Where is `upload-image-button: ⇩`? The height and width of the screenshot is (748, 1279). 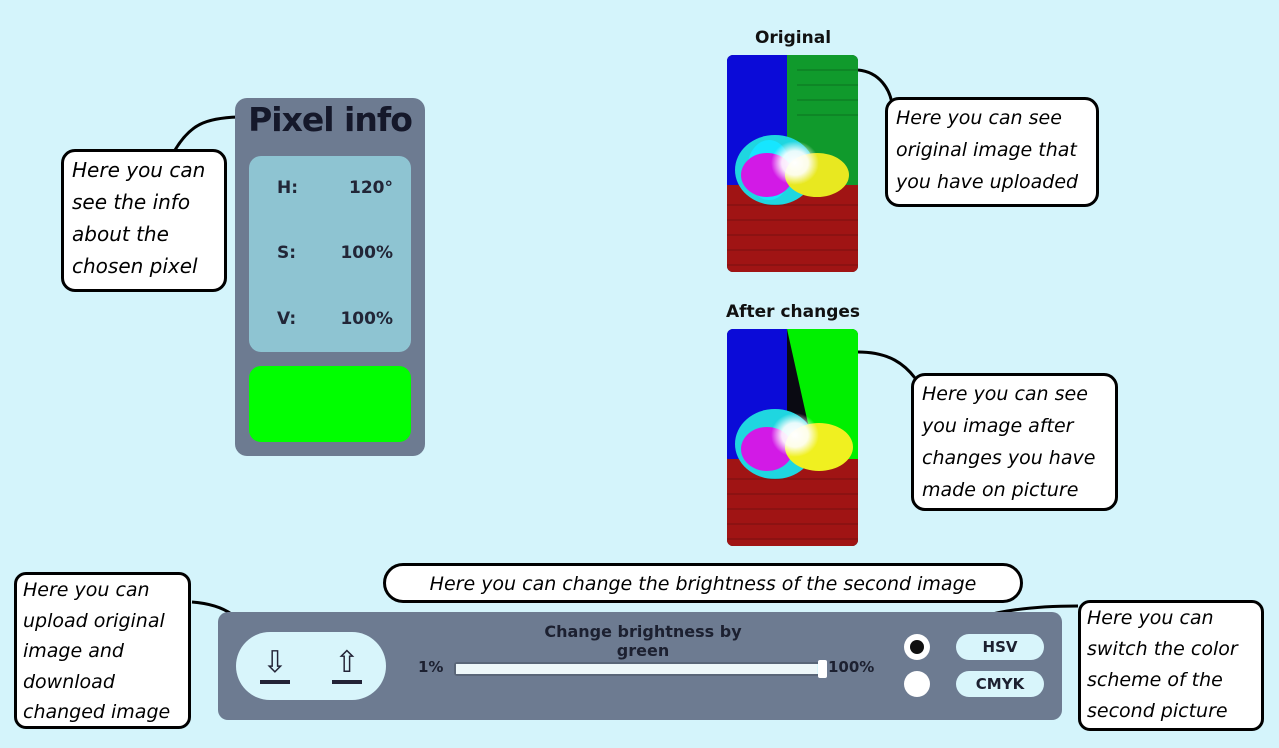 upload-image-button: ⇩ is located at coordinates (275, 666).